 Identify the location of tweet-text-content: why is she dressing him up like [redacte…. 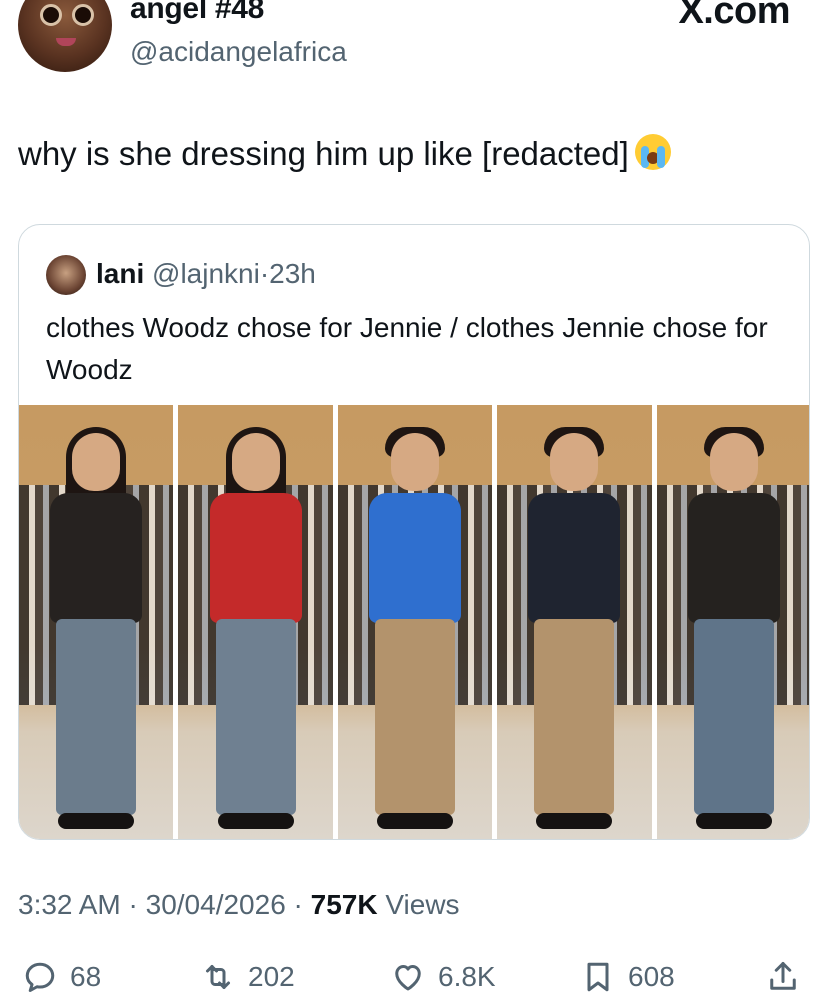
(323, 153).